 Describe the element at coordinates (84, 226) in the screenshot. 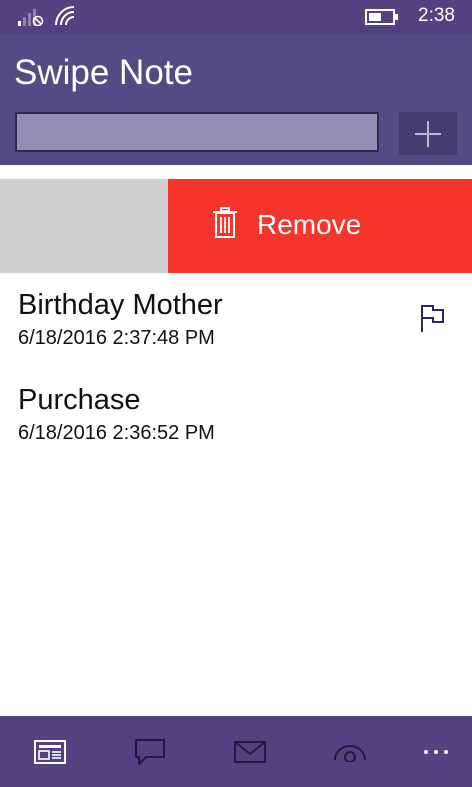

I see `swiped-item-remainder` at that location.